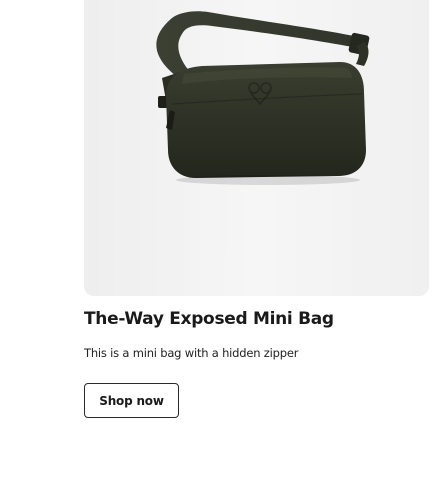  I want to click on shop-now-button: Shop now, so click(131, 400).